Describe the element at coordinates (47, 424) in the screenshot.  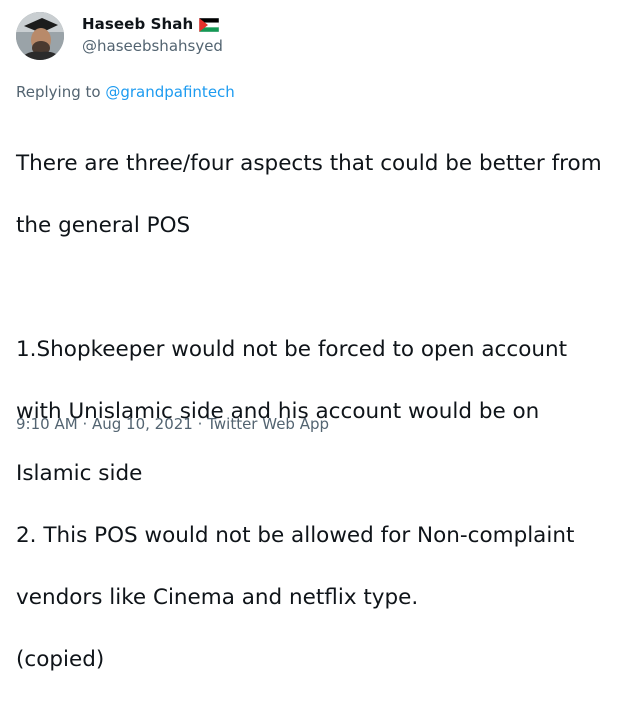
I see `tweet-time: 9:10 AM` at that location.